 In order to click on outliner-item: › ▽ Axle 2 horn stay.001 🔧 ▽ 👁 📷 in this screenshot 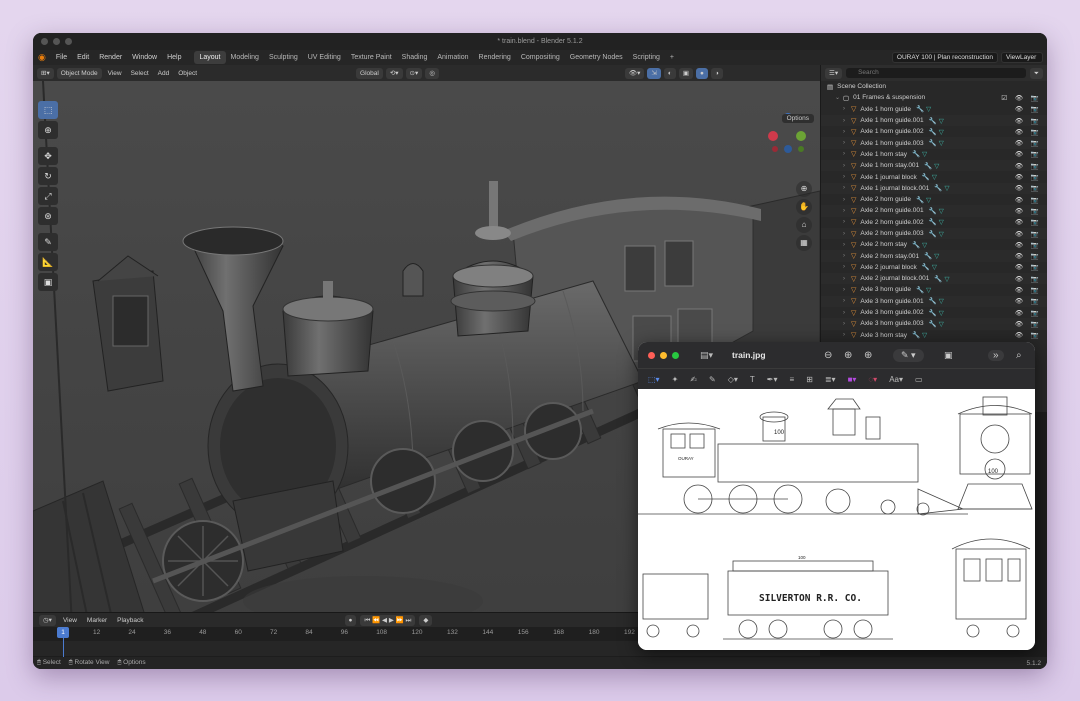, I will do `click(934, 256)`.